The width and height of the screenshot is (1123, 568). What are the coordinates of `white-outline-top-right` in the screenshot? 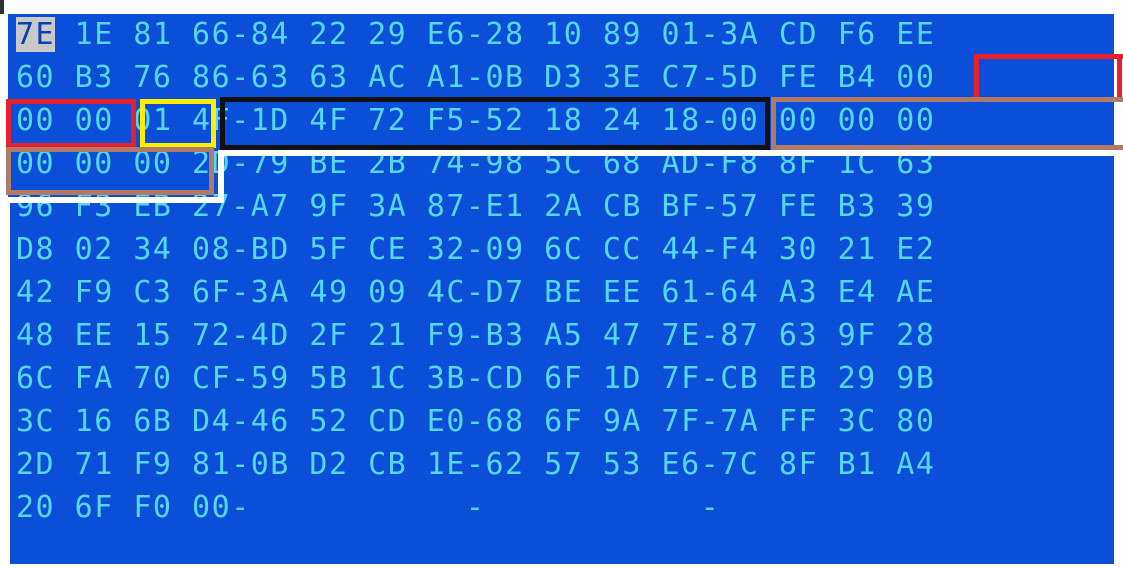 It's located at (670, 153).